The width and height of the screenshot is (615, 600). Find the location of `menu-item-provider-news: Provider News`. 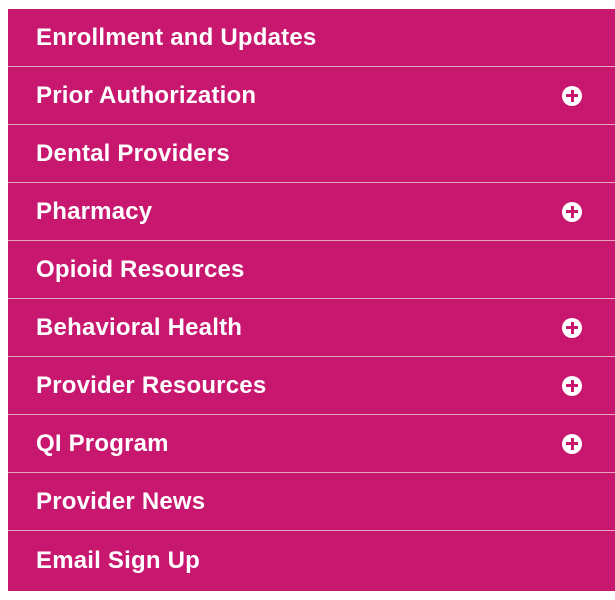

menu-item-provider-news: Provider News is located at coordinates (311, 502).